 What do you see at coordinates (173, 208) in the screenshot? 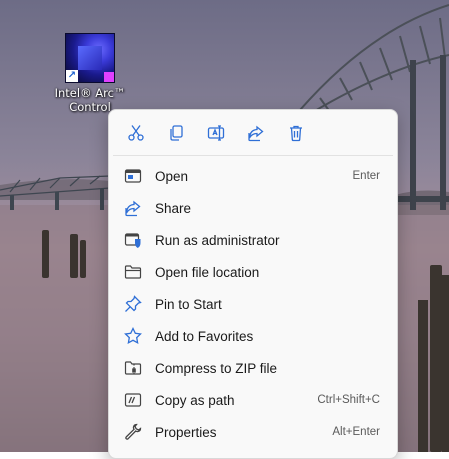
I see `menu-item-label: Share` at bounding box center [173, 208].